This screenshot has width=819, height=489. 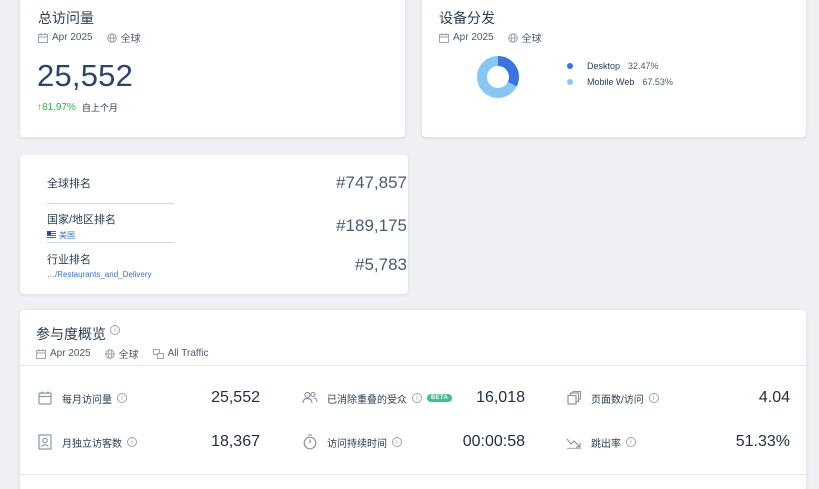 I want to click on monthly-visits-label: 每月访问量, so click(x=87, y=400).